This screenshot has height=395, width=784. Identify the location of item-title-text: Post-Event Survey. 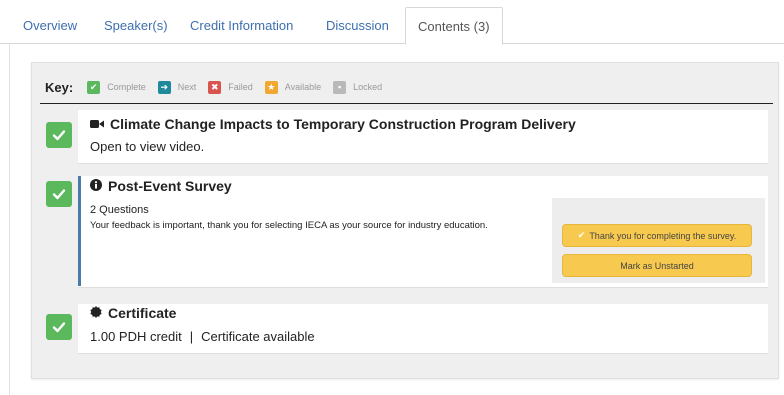
(170, 186).